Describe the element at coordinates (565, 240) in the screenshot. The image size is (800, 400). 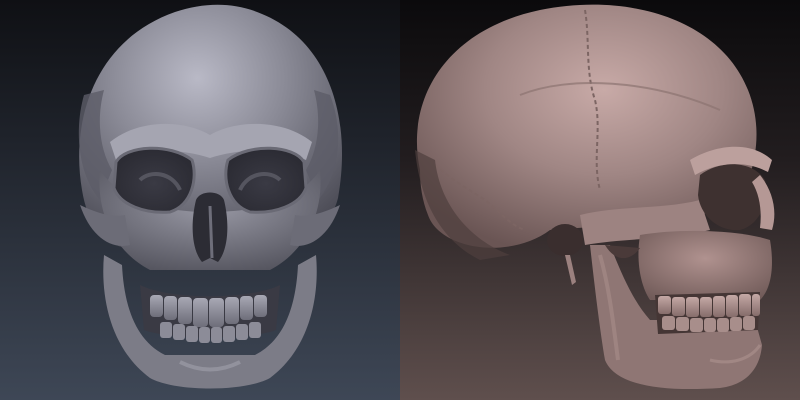
I see `ear-canal` at that location.